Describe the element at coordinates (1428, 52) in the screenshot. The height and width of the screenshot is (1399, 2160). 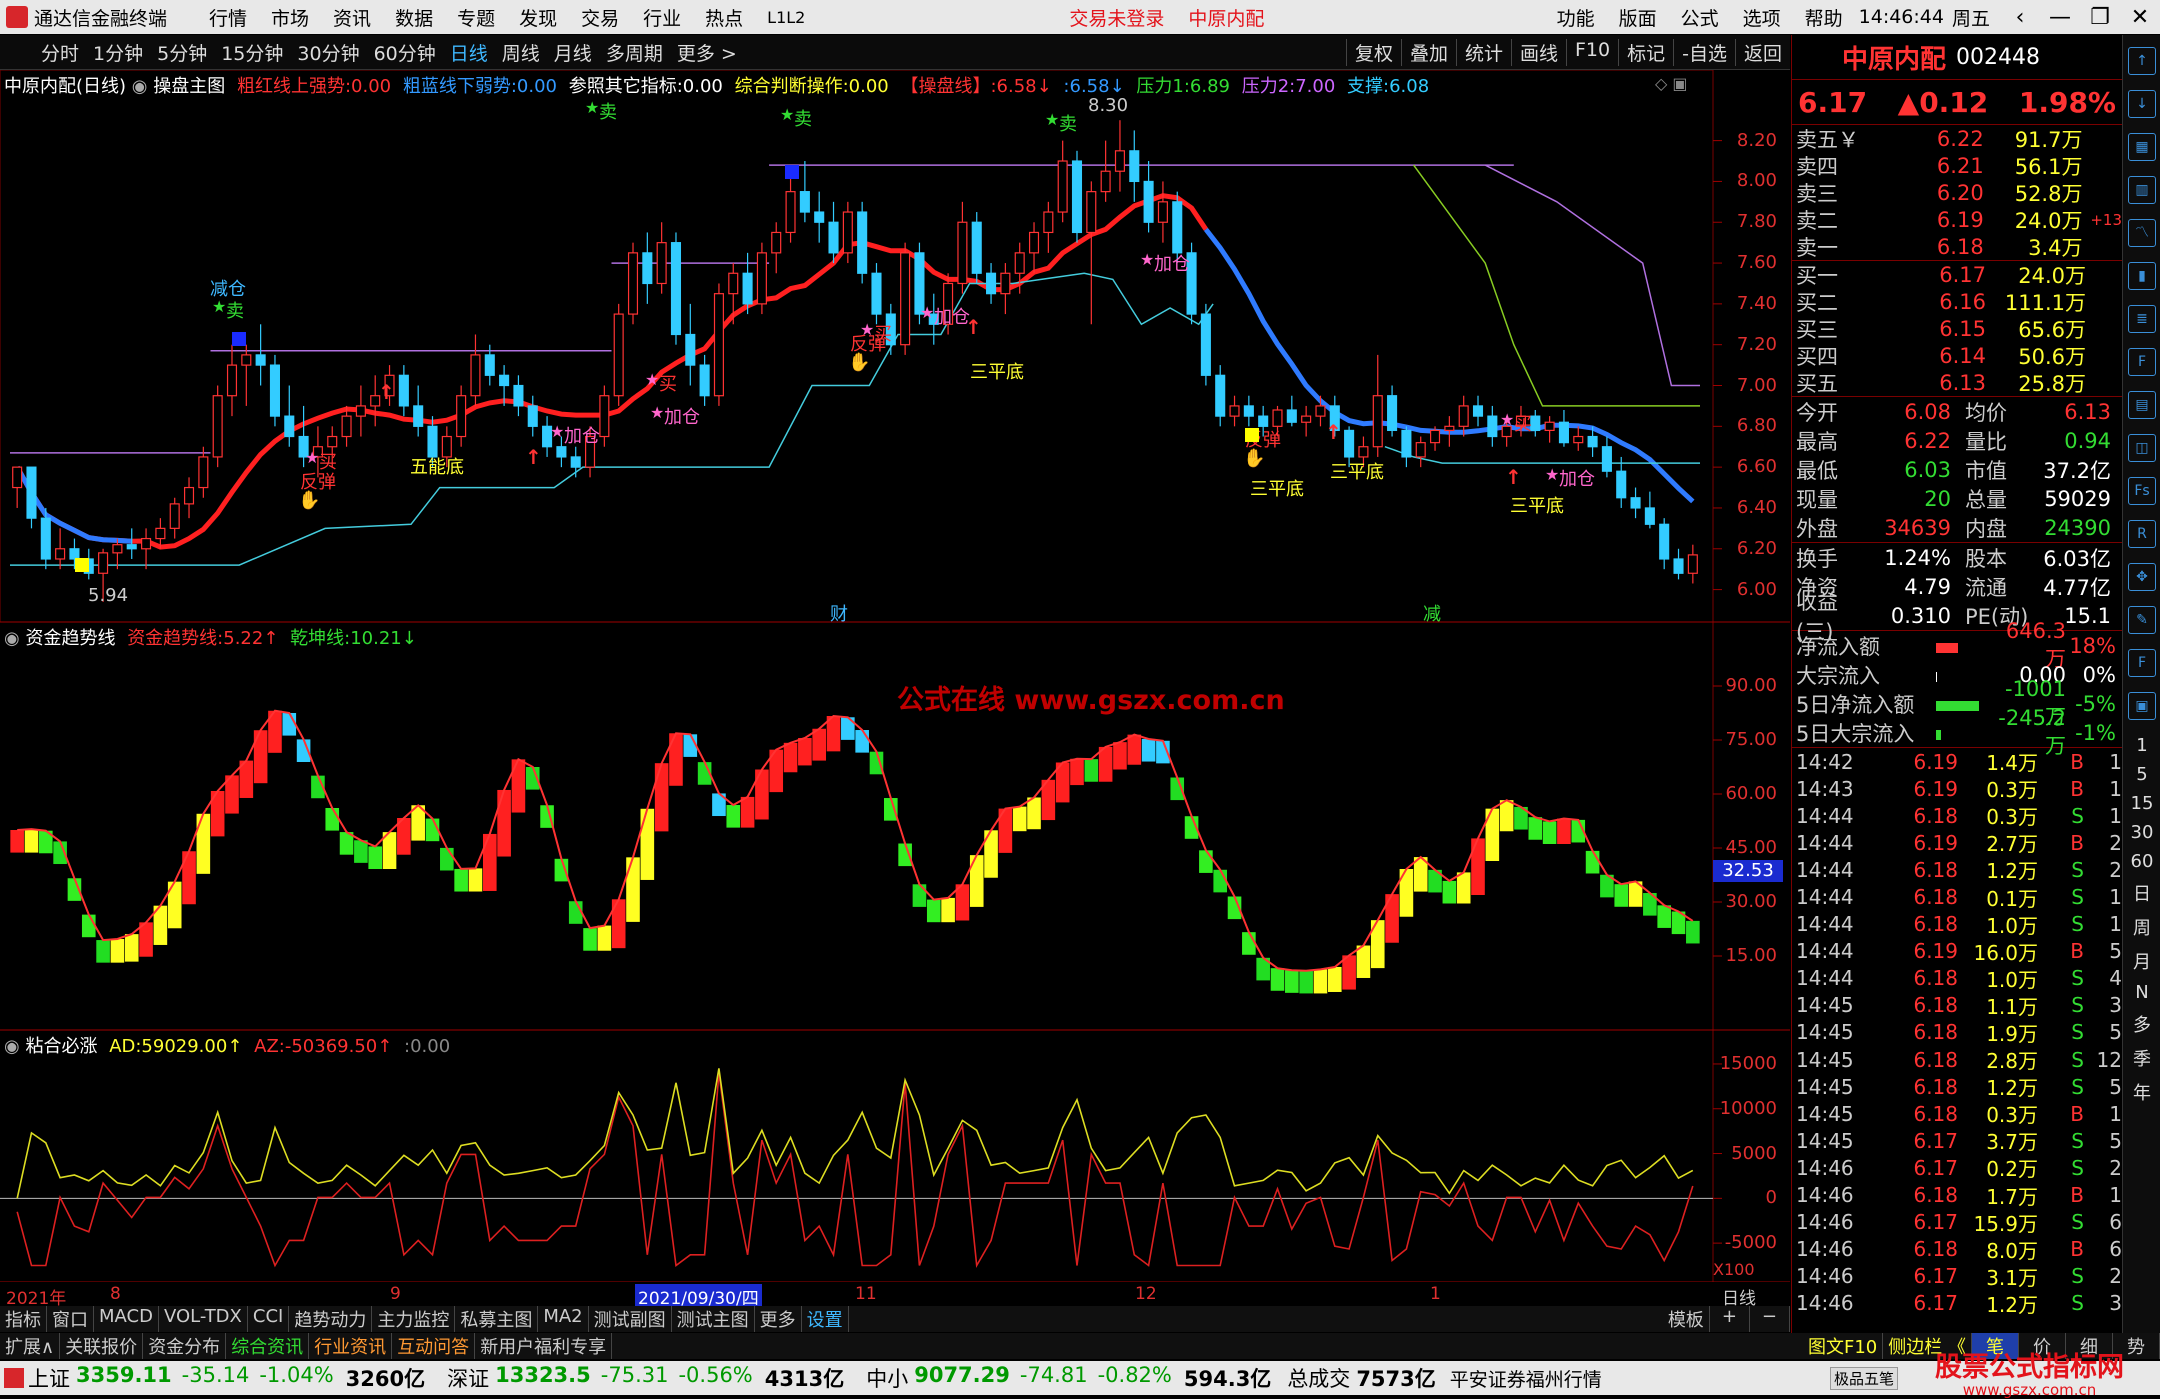
I see `tool-diejia: 叠加` at that location.